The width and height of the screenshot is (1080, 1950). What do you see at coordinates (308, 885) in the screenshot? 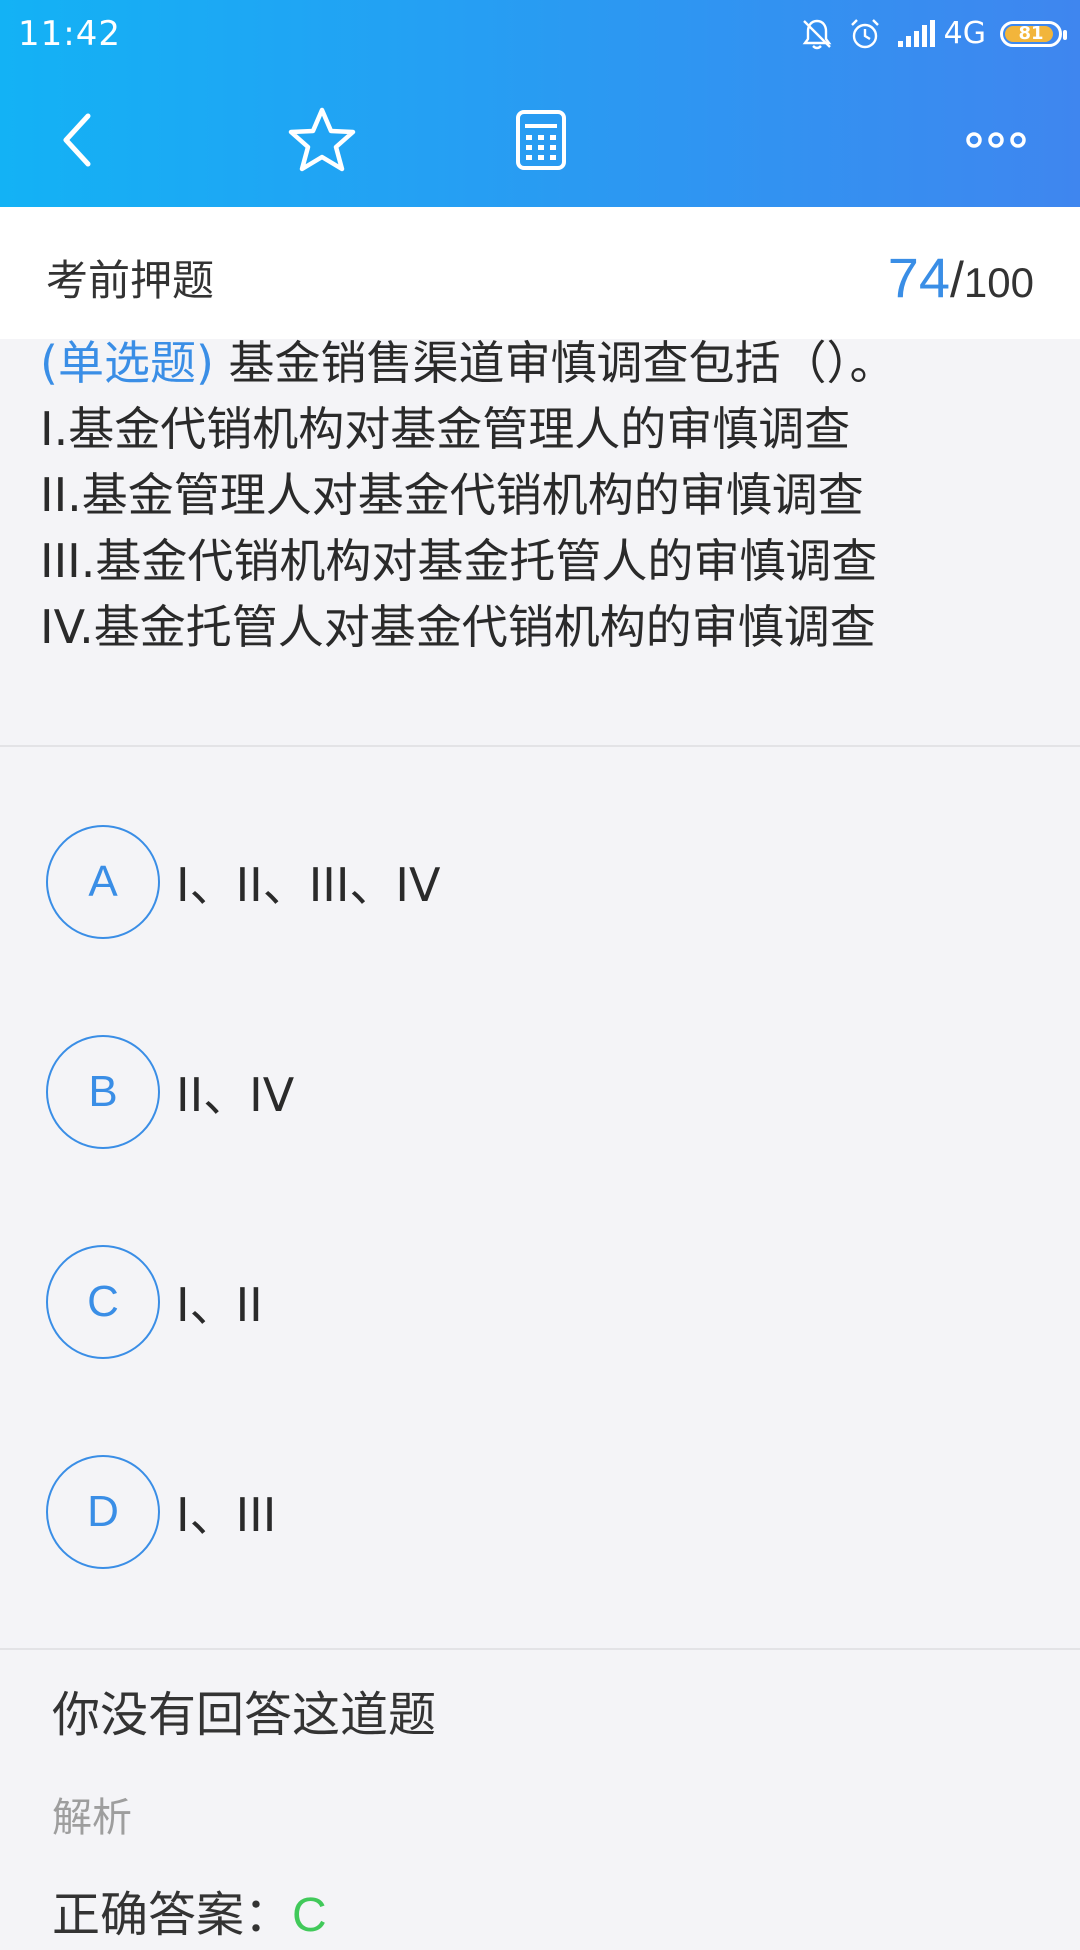
I see `option-text: I、II、III、IV` at bounding box center [308, 885].